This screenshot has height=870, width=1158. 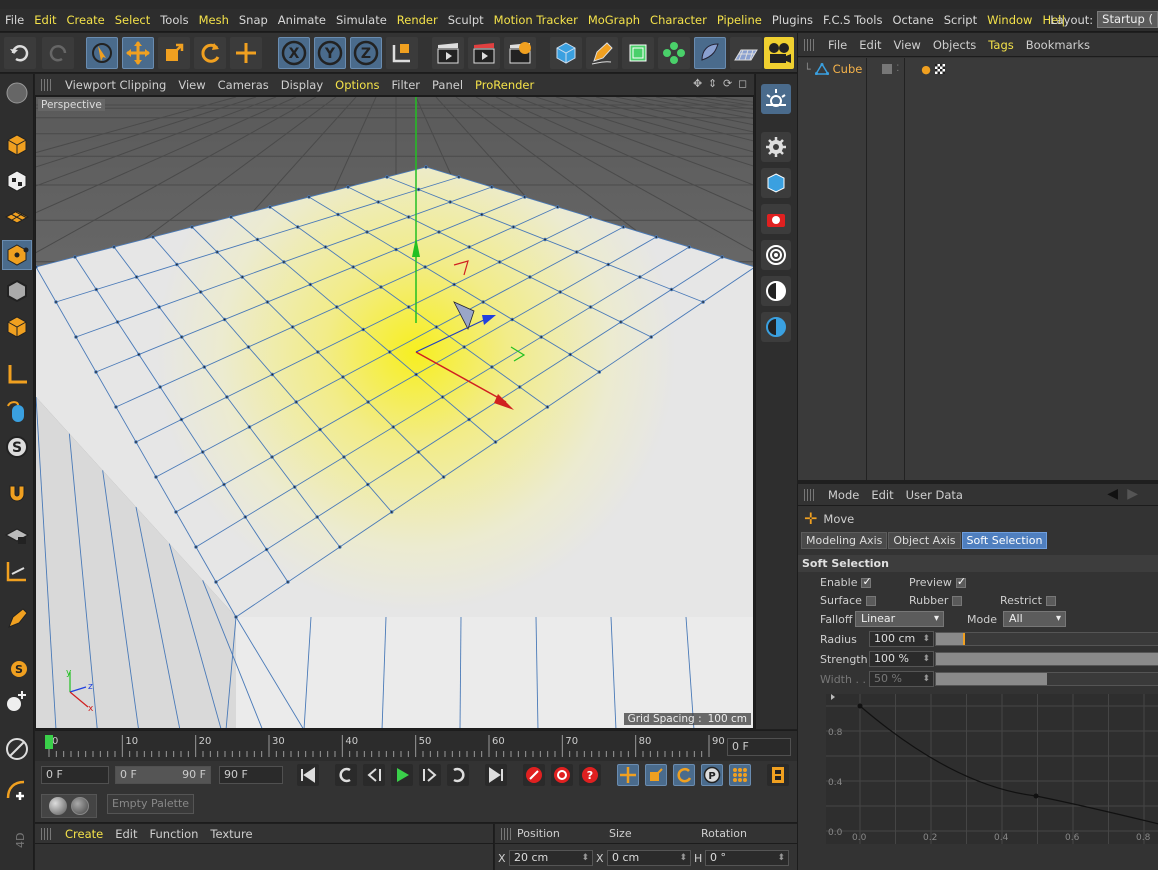 I want to click on frame-range-slider: 0 F 90 F, so click(x=163, y=775).